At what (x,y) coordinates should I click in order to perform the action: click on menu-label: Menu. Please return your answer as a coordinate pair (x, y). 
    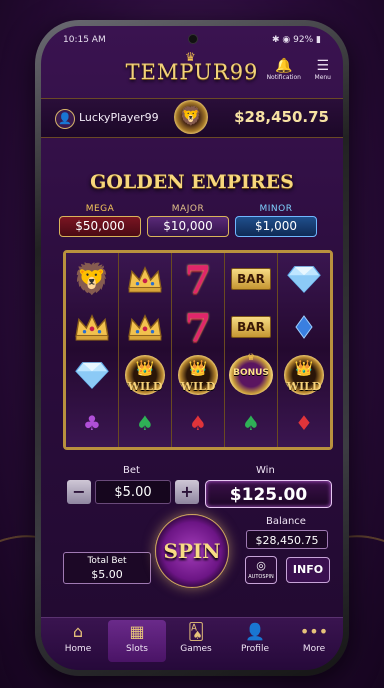
    Looking at the image, I should click on (322, 77).